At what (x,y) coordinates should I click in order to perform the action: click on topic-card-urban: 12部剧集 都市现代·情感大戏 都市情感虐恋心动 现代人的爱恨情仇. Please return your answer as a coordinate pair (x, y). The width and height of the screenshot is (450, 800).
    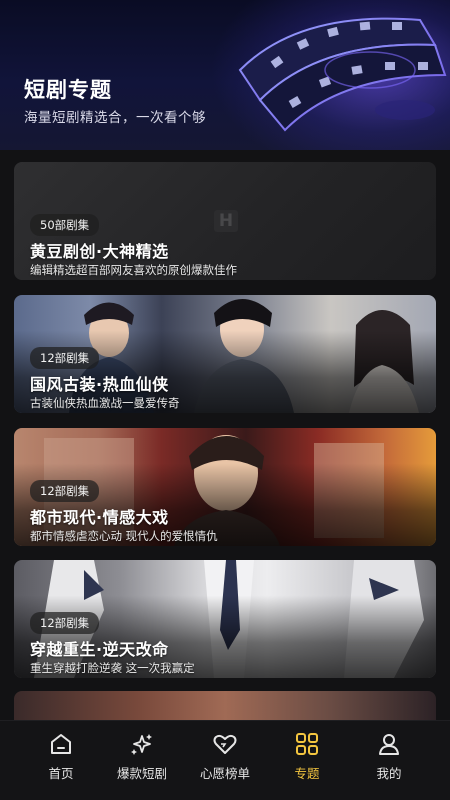
    Looking at the image, I should click on (225, 487).